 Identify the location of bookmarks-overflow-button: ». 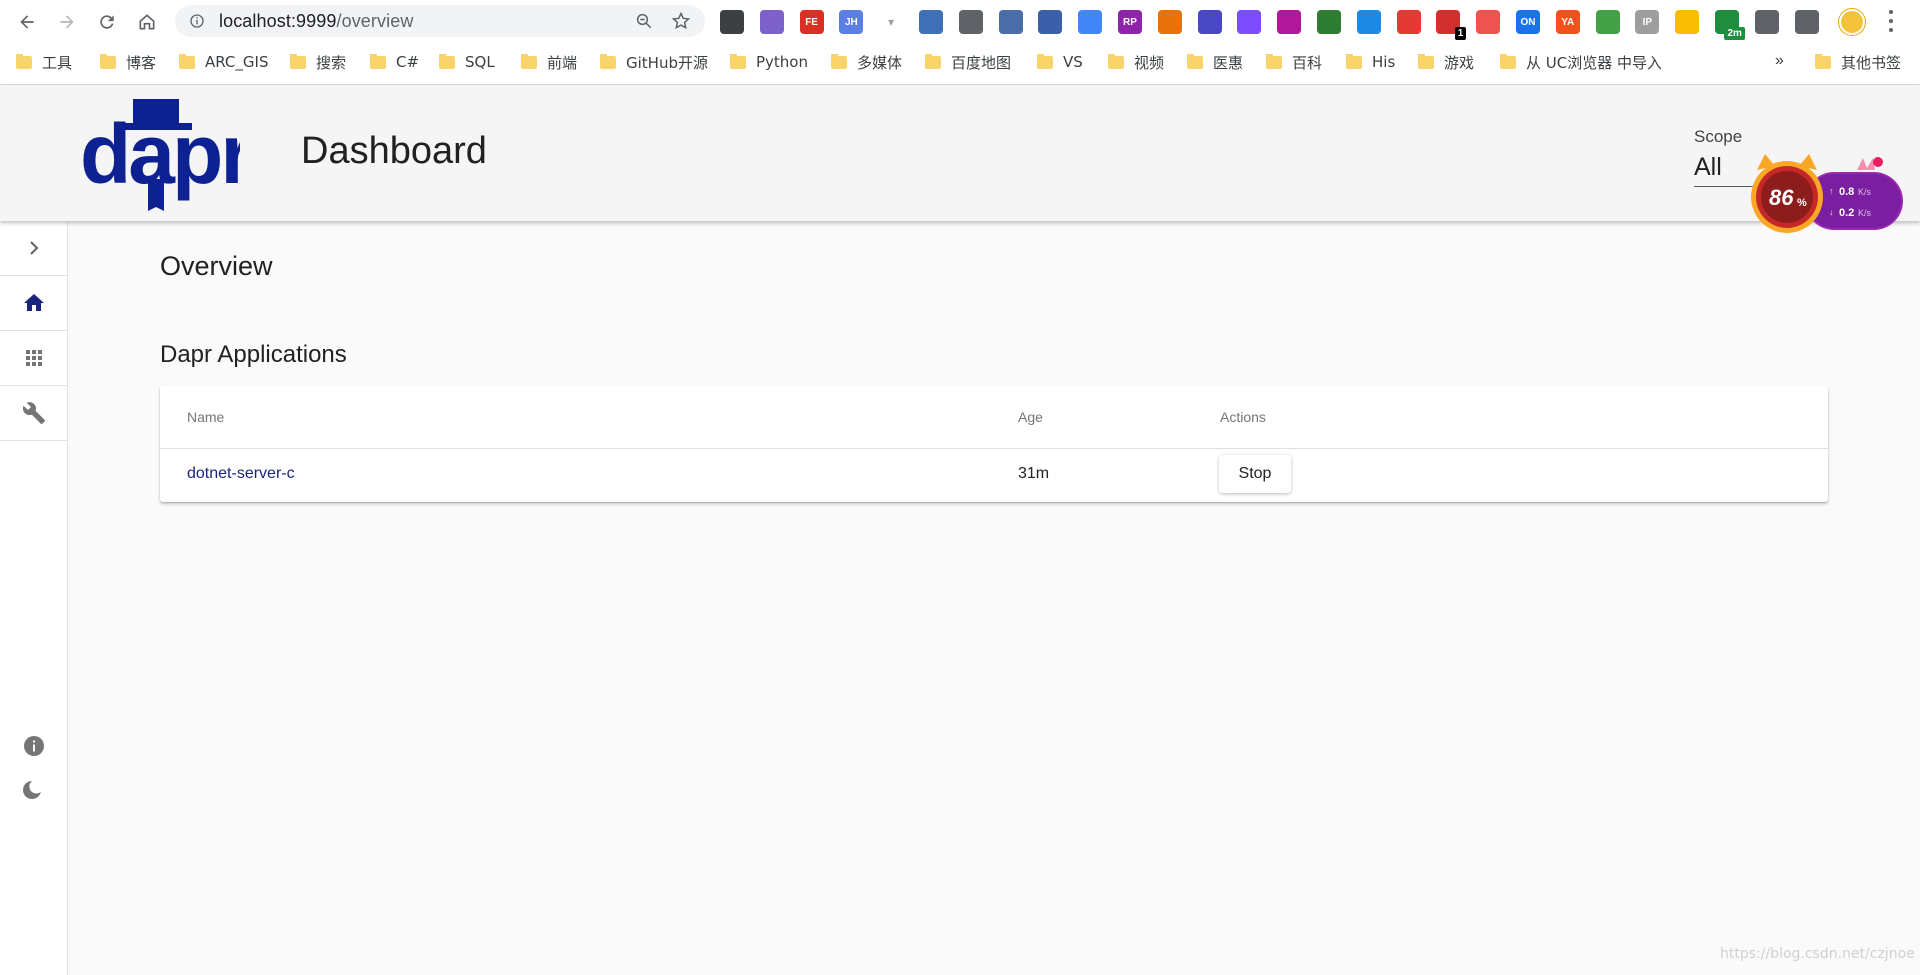
(1779, 61).